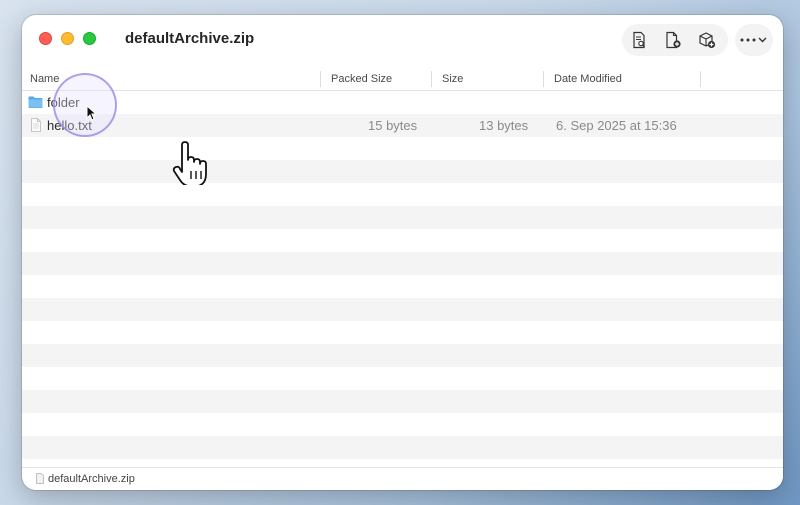  I want to click on hand-pointer-icon, so click(189, 163).